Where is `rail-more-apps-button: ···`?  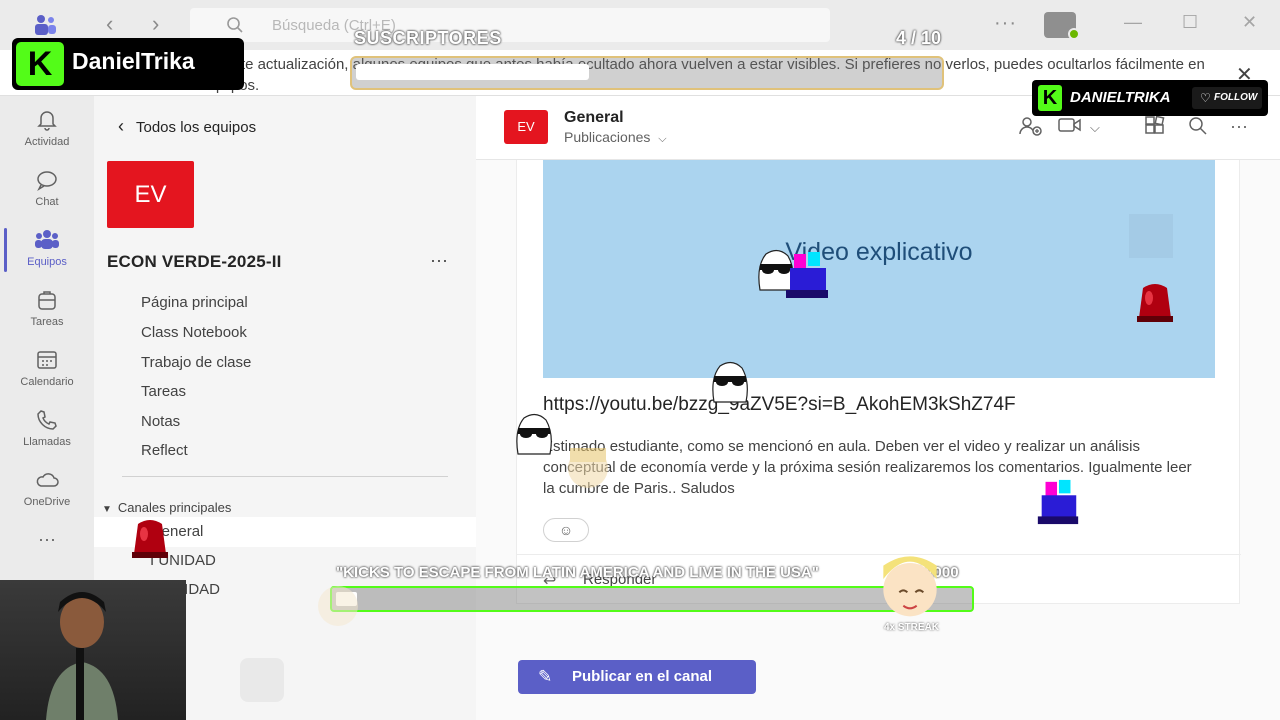 rail-more-apps-button: ··· is located at coordinates (47, 554).